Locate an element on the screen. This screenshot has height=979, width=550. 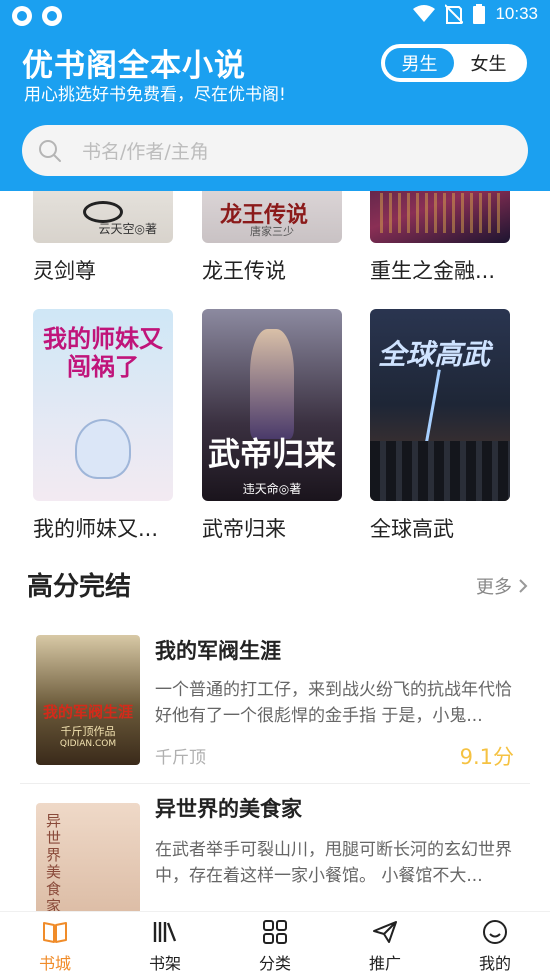
gender-male-option: 男生 is located at coordinates (419, 63).